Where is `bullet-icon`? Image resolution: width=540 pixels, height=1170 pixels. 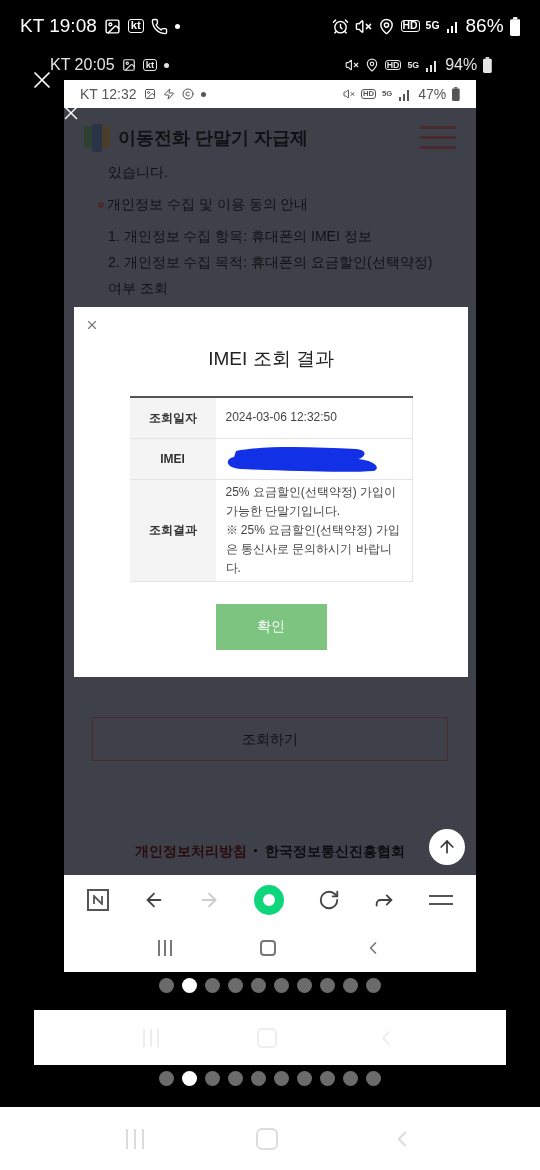 bullet-icon is located at coordinates (101, 204).